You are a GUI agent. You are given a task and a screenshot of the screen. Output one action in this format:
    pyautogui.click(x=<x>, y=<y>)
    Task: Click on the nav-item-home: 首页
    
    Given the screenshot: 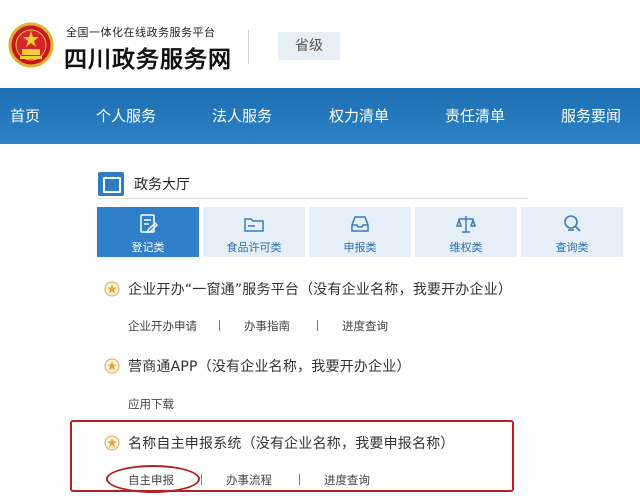 What is the action you would take?
    pyautogui.click(x=25, y=116)
    